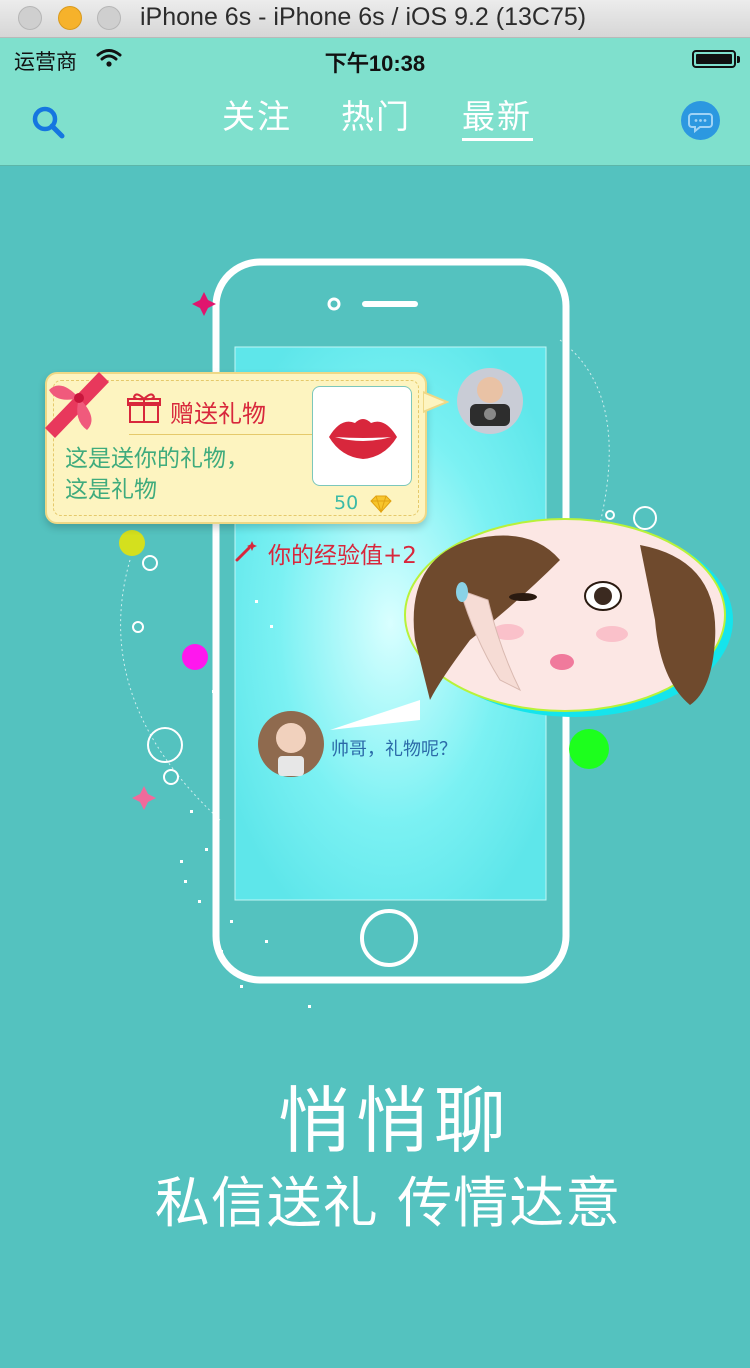 This screenshot has height=1368, width=750. What do you see at coordinates (363, 17) in the screenshot?
I see `simulator-title: iPhone 6s - iPhone 6s / iOS 9.2 (13C75)` at bounding box center [363, 17].